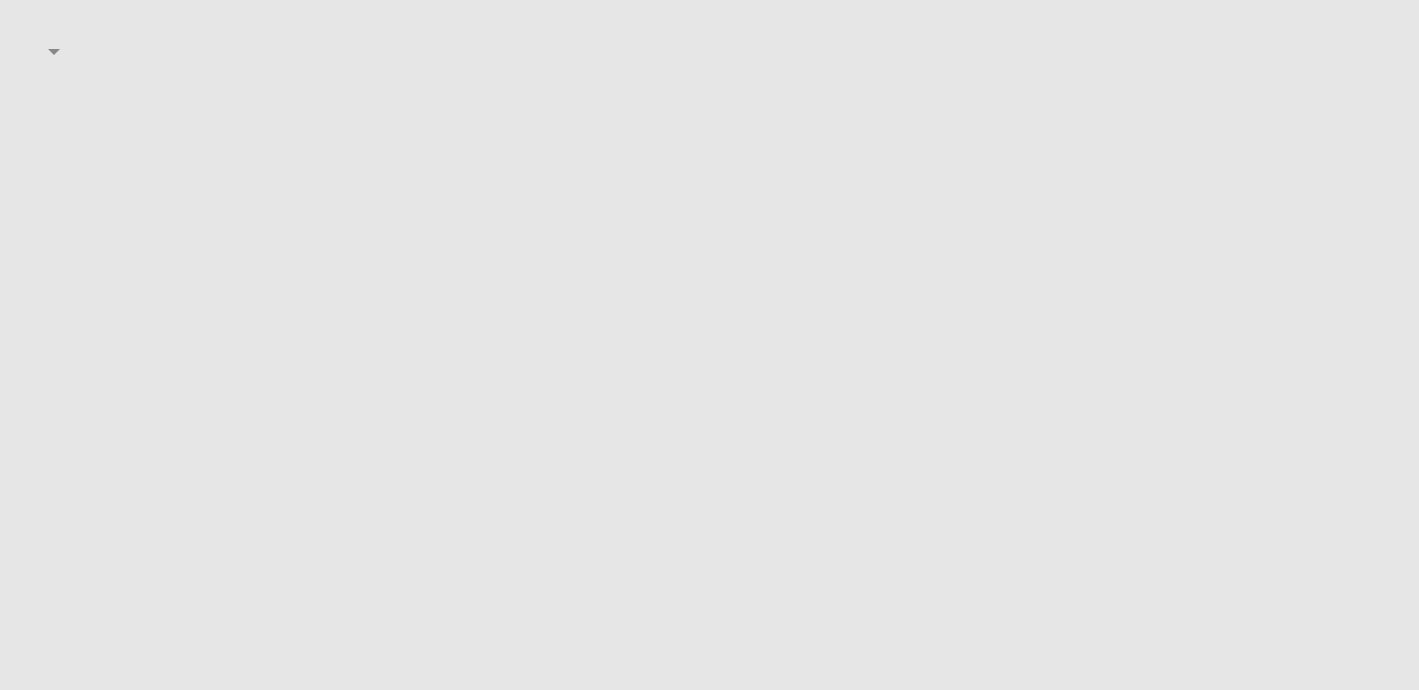 The height and width of the screenshot is (690, 1419). I want to click on timeline-header, so click(709, 28).